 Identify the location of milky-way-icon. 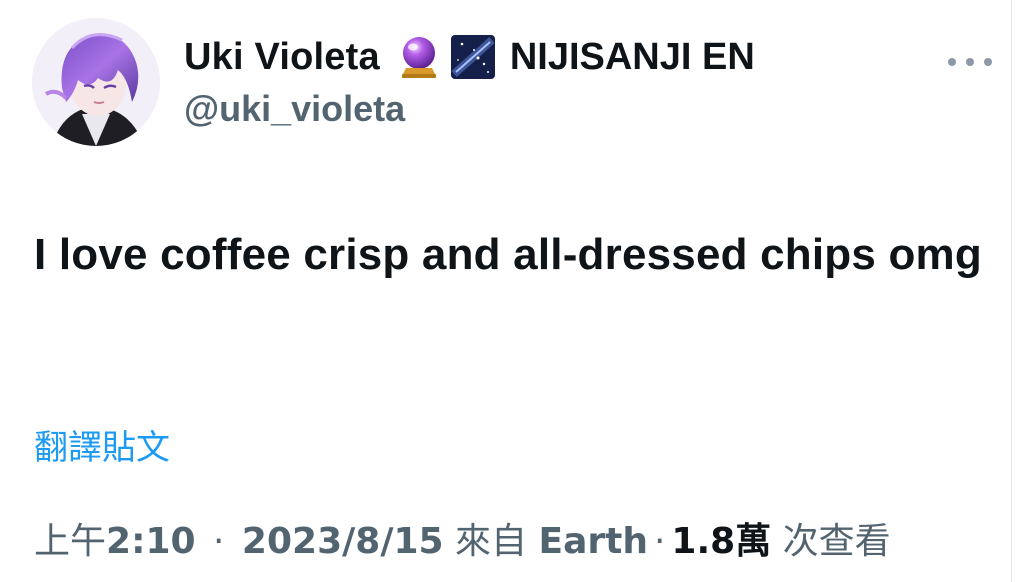
(473, 57).